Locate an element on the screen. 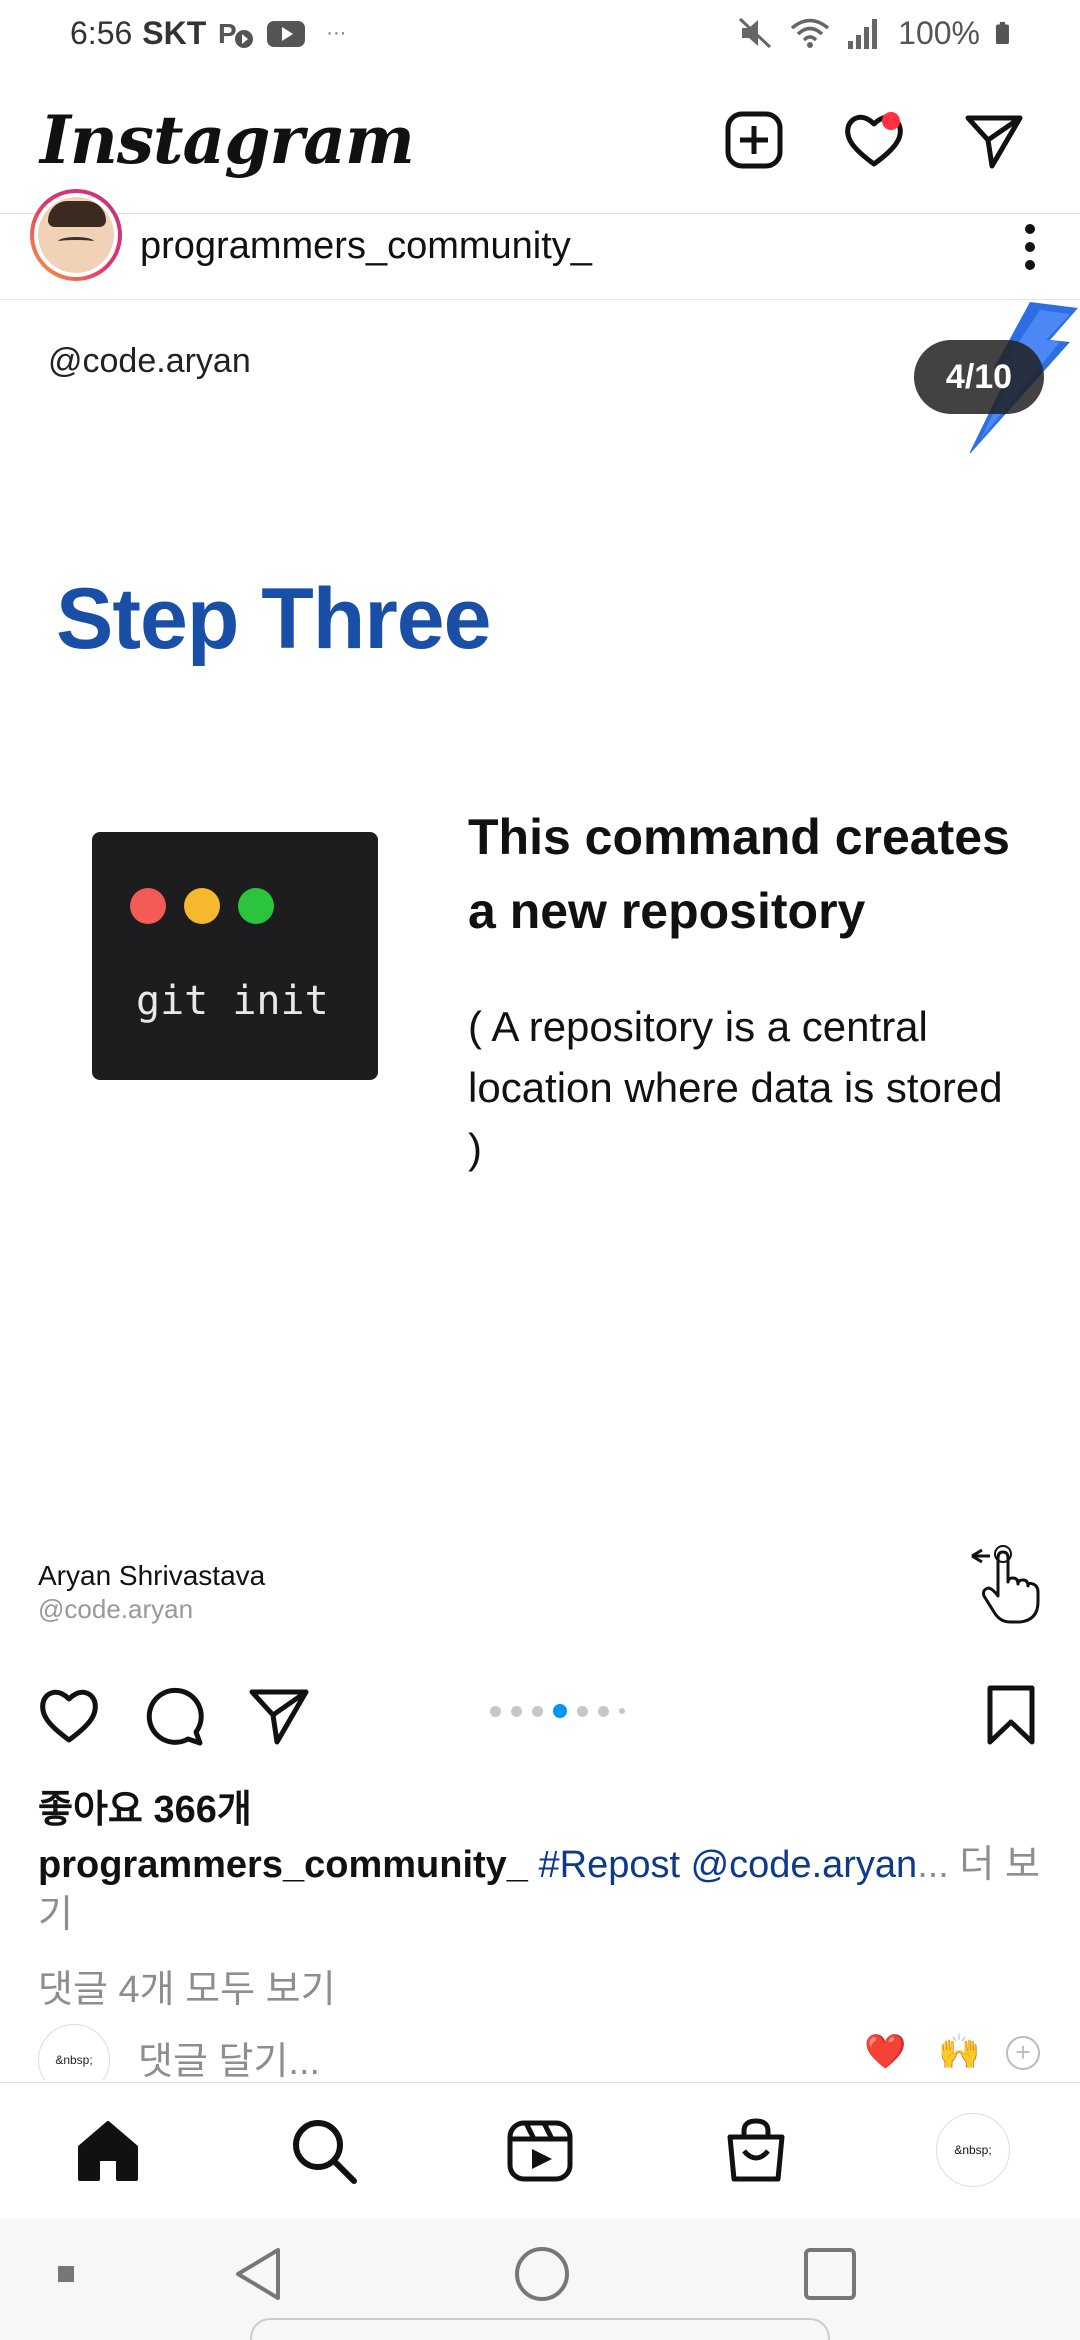 Image resolution: width=1080 pixels, height=2340 pixels. signal-icon is located at coordinates (863, 34).